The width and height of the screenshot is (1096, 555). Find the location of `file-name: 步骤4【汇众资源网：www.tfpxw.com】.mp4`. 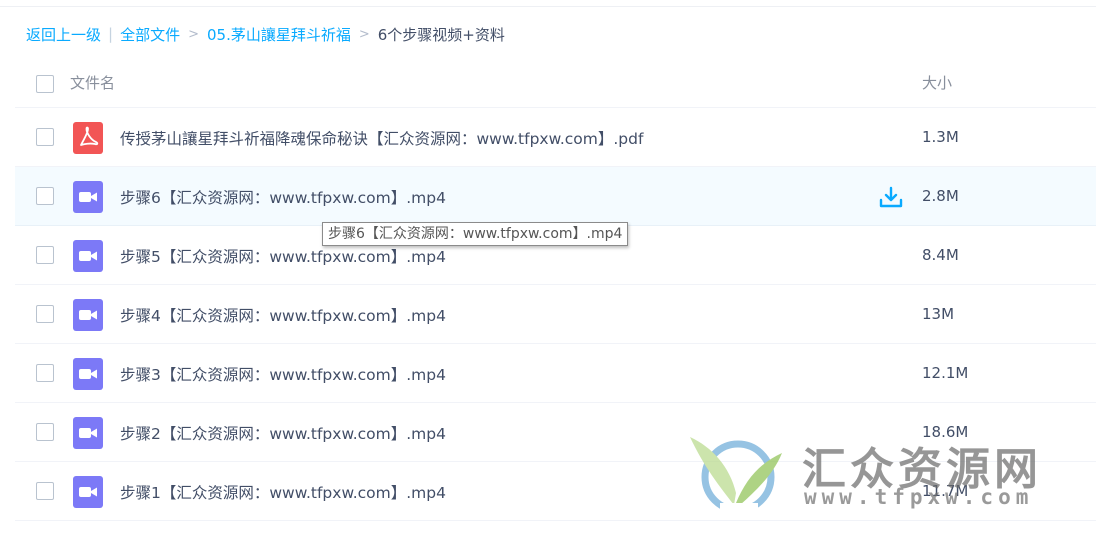

file-name: 步骤4【汇众资源网：www.tfpxw.com】.mp4 is located at coordinates (283, 315).